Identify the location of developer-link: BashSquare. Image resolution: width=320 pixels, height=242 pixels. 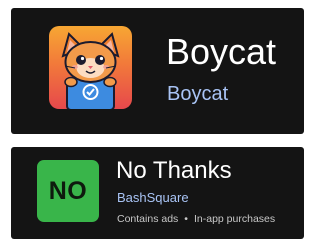
(153, 198).